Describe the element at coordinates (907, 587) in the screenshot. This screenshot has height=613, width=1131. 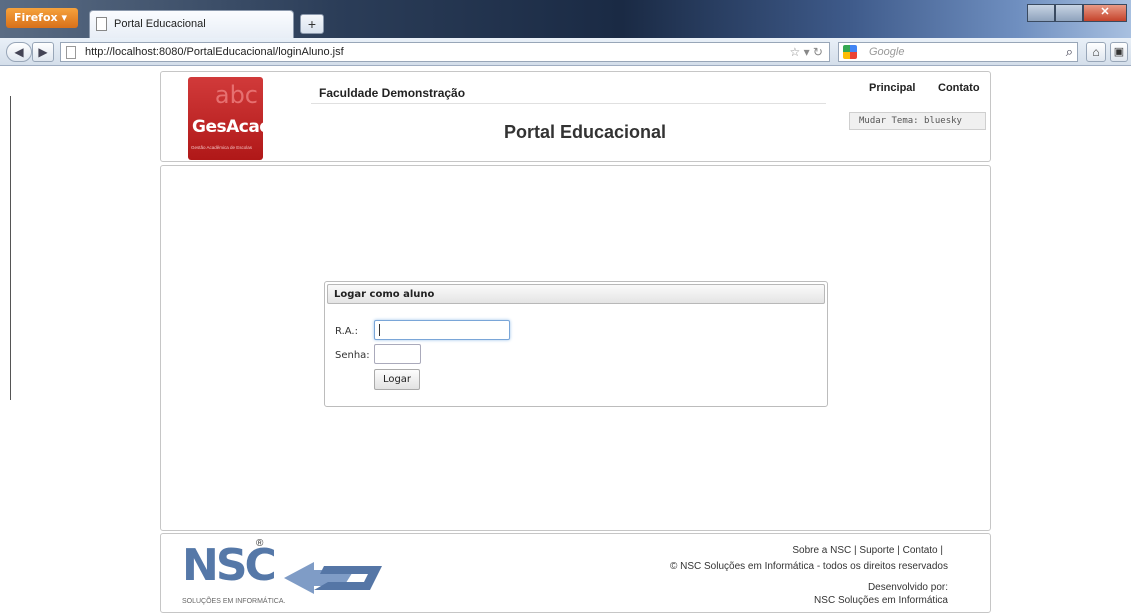
I see `footer-dev-label: Desenvolvido por:` at that location.